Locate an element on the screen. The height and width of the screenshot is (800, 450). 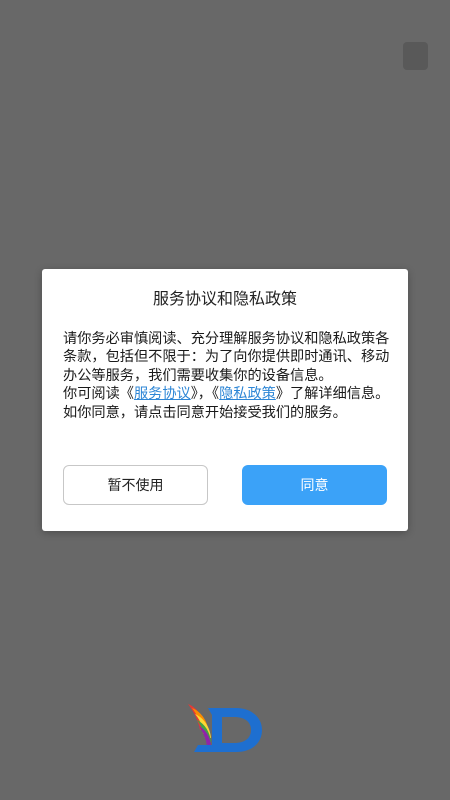
agree-button: 同意 is located at coordinates (314, 485).